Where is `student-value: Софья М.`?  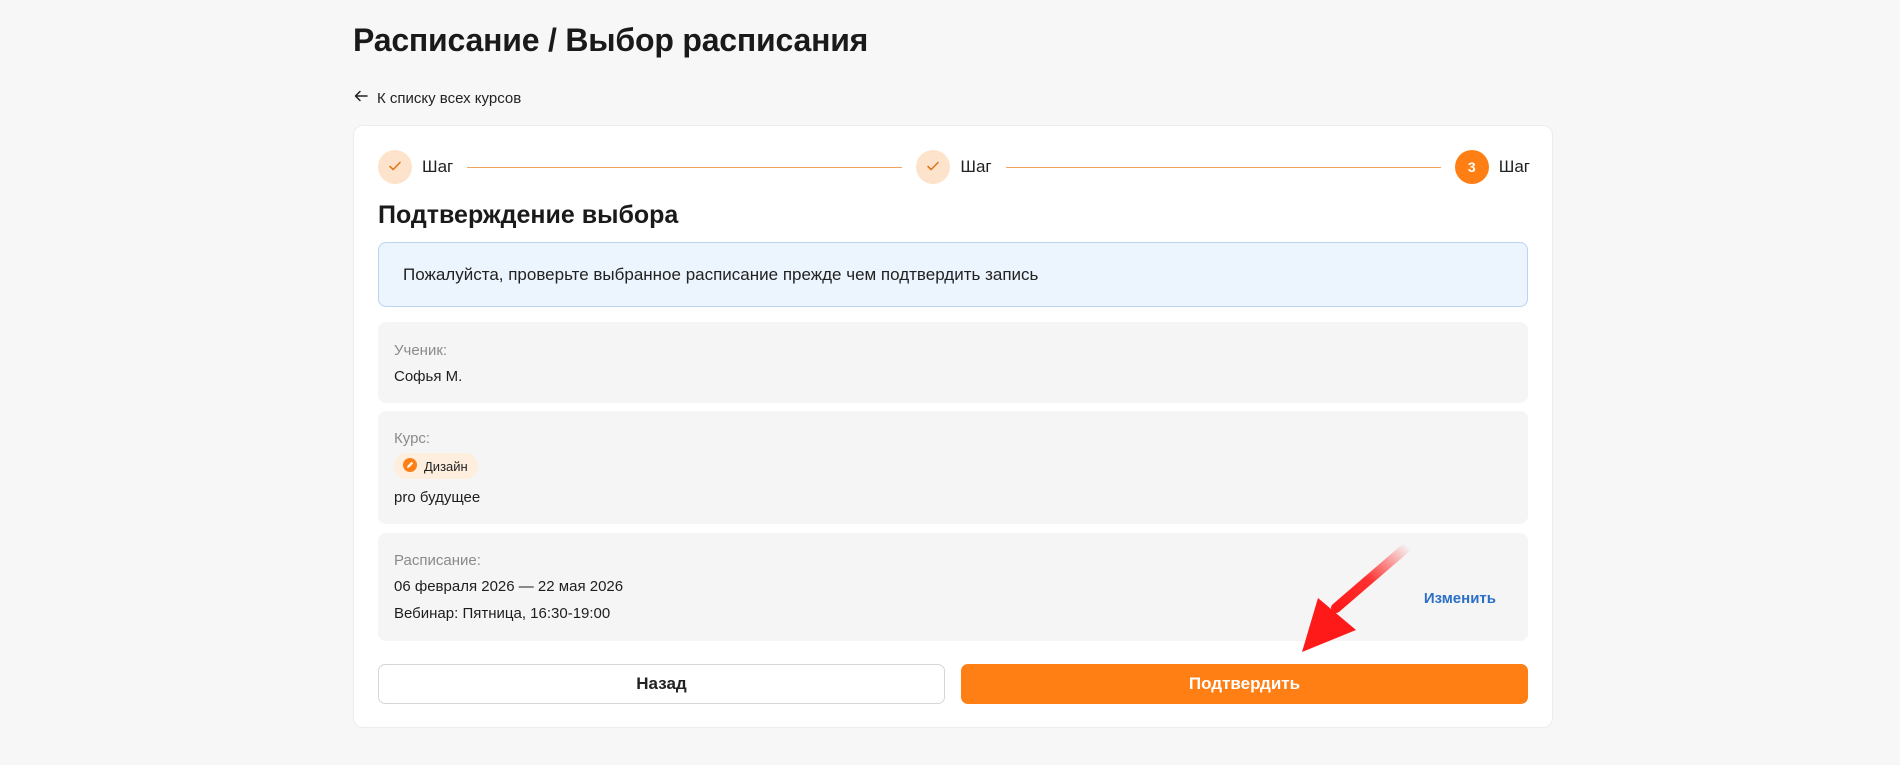
student-value: Софья М. is located at coordinates (428, 376).